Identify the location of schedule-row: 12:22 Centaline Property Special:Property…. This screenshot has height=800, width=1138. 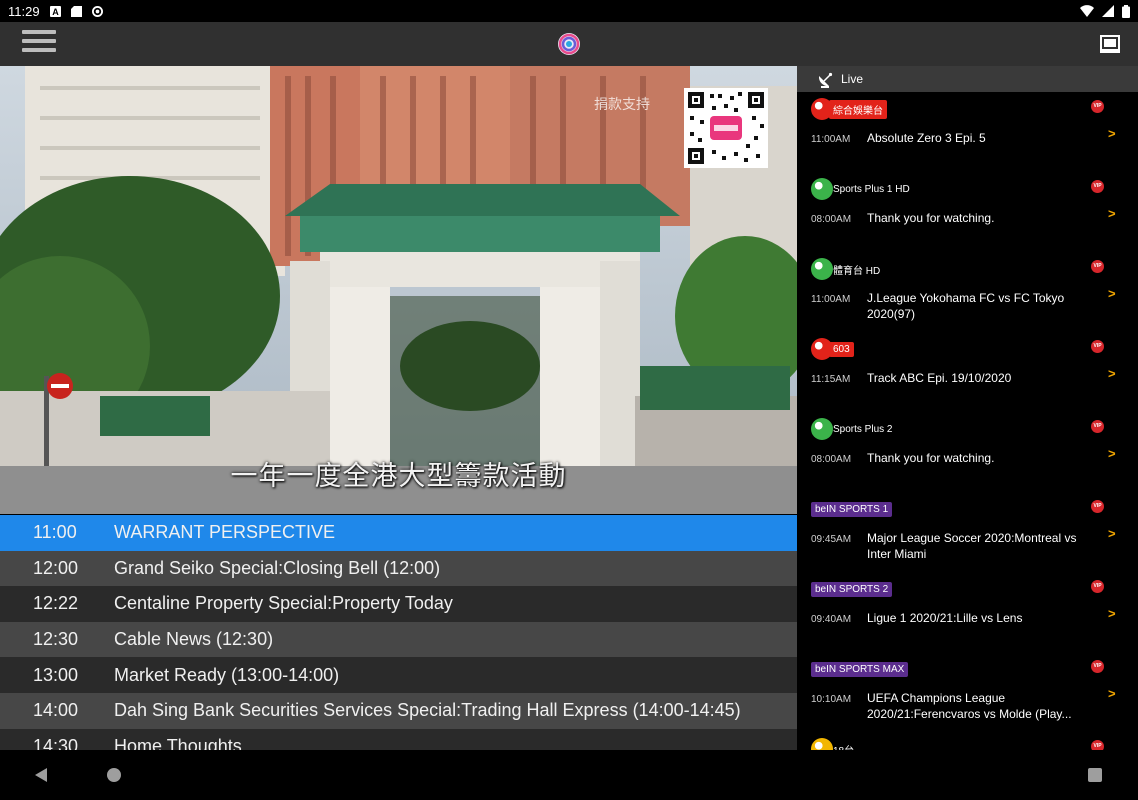
(398, 604).